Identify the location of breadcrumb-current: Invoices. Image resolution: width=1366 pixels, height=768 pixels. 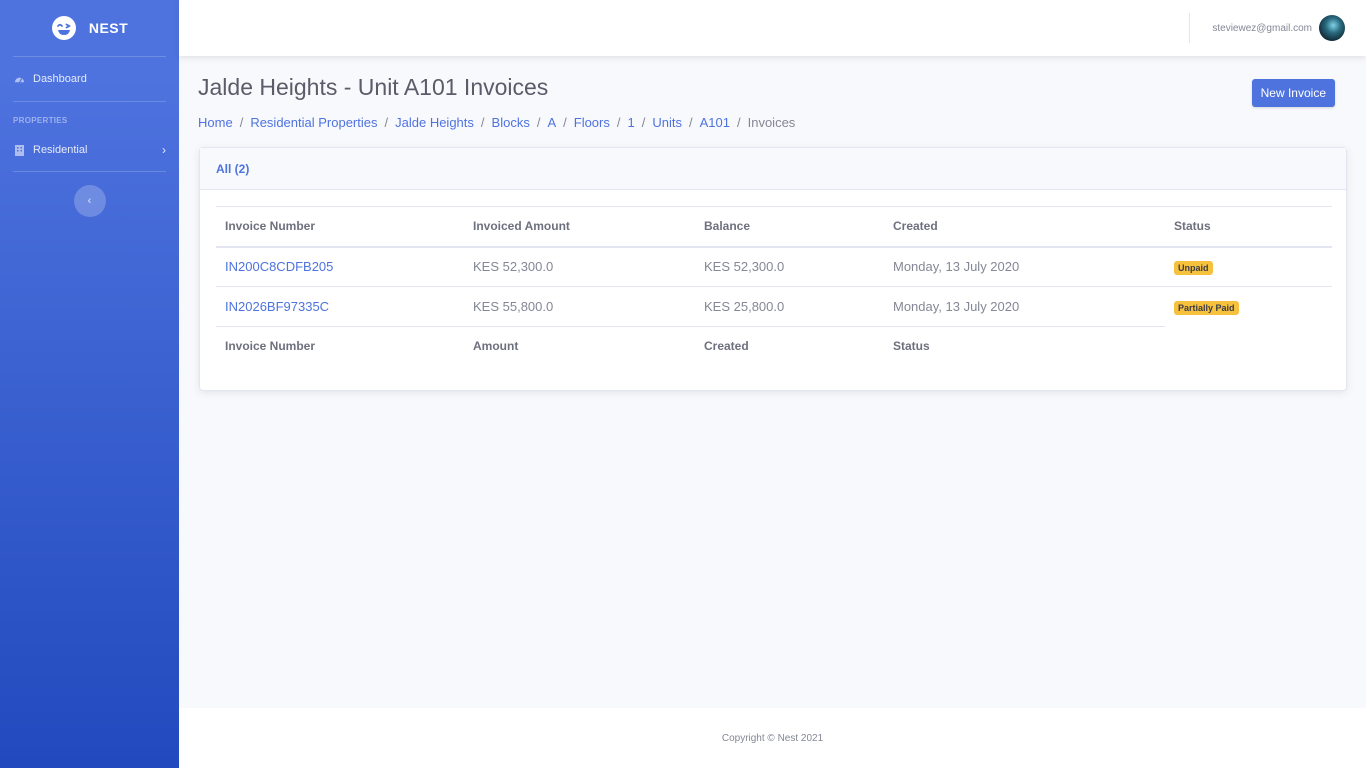
(771, 122).